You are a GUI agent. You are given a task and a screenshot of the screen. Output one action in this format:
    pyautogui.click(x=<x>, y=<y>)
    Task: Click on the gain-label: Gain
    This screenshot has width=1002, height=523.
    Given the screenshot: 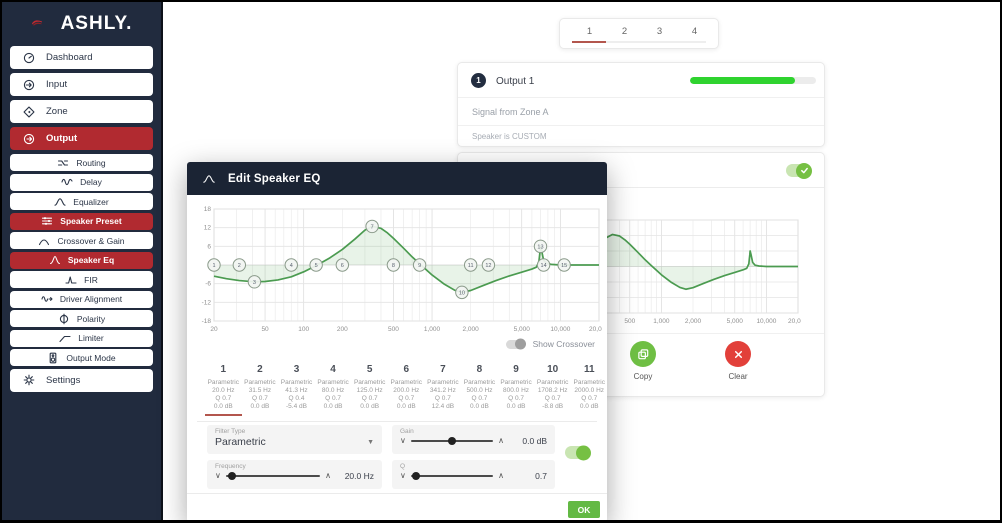 What is the action you would take?
    pyautogui.click(x=407, y=431)
    